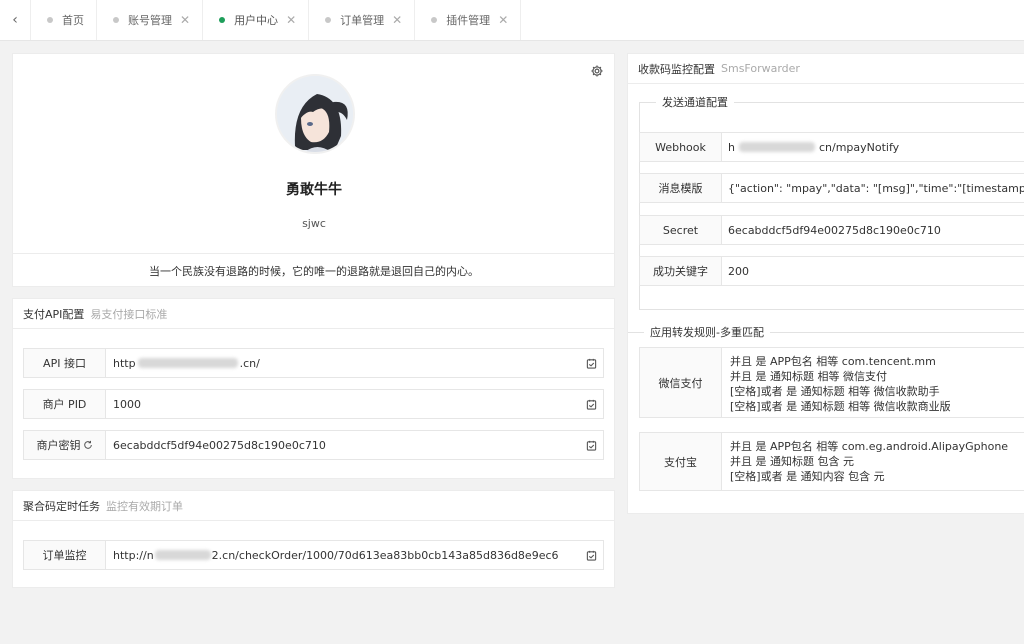  I want to click on tab-1: 账号管理 ✕, so click(150, 20).